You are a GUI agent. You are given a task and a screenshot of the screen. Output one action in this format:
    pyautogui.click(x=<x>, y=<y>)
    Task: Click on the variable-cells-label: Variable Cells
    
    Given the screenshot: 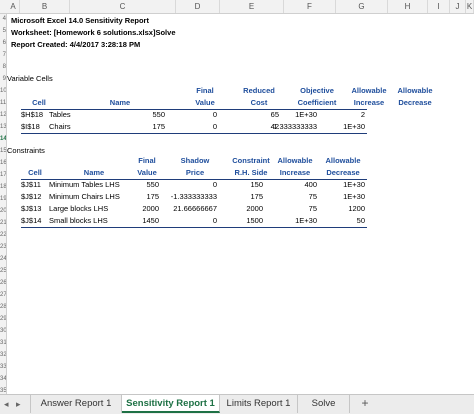 What is the action you would take?
    pyautogui.click(x=30, y=79)
    